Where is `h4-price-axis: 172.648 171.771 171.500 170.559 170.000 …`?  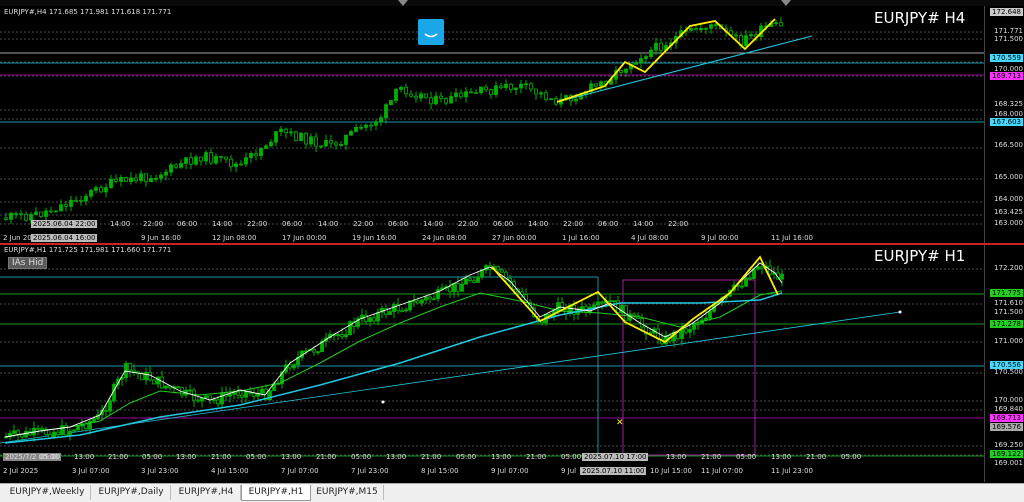
h4-price-axis: 172.648 171.771 171.500 170.559 170.000 … is located at coordinates (1004, 124).